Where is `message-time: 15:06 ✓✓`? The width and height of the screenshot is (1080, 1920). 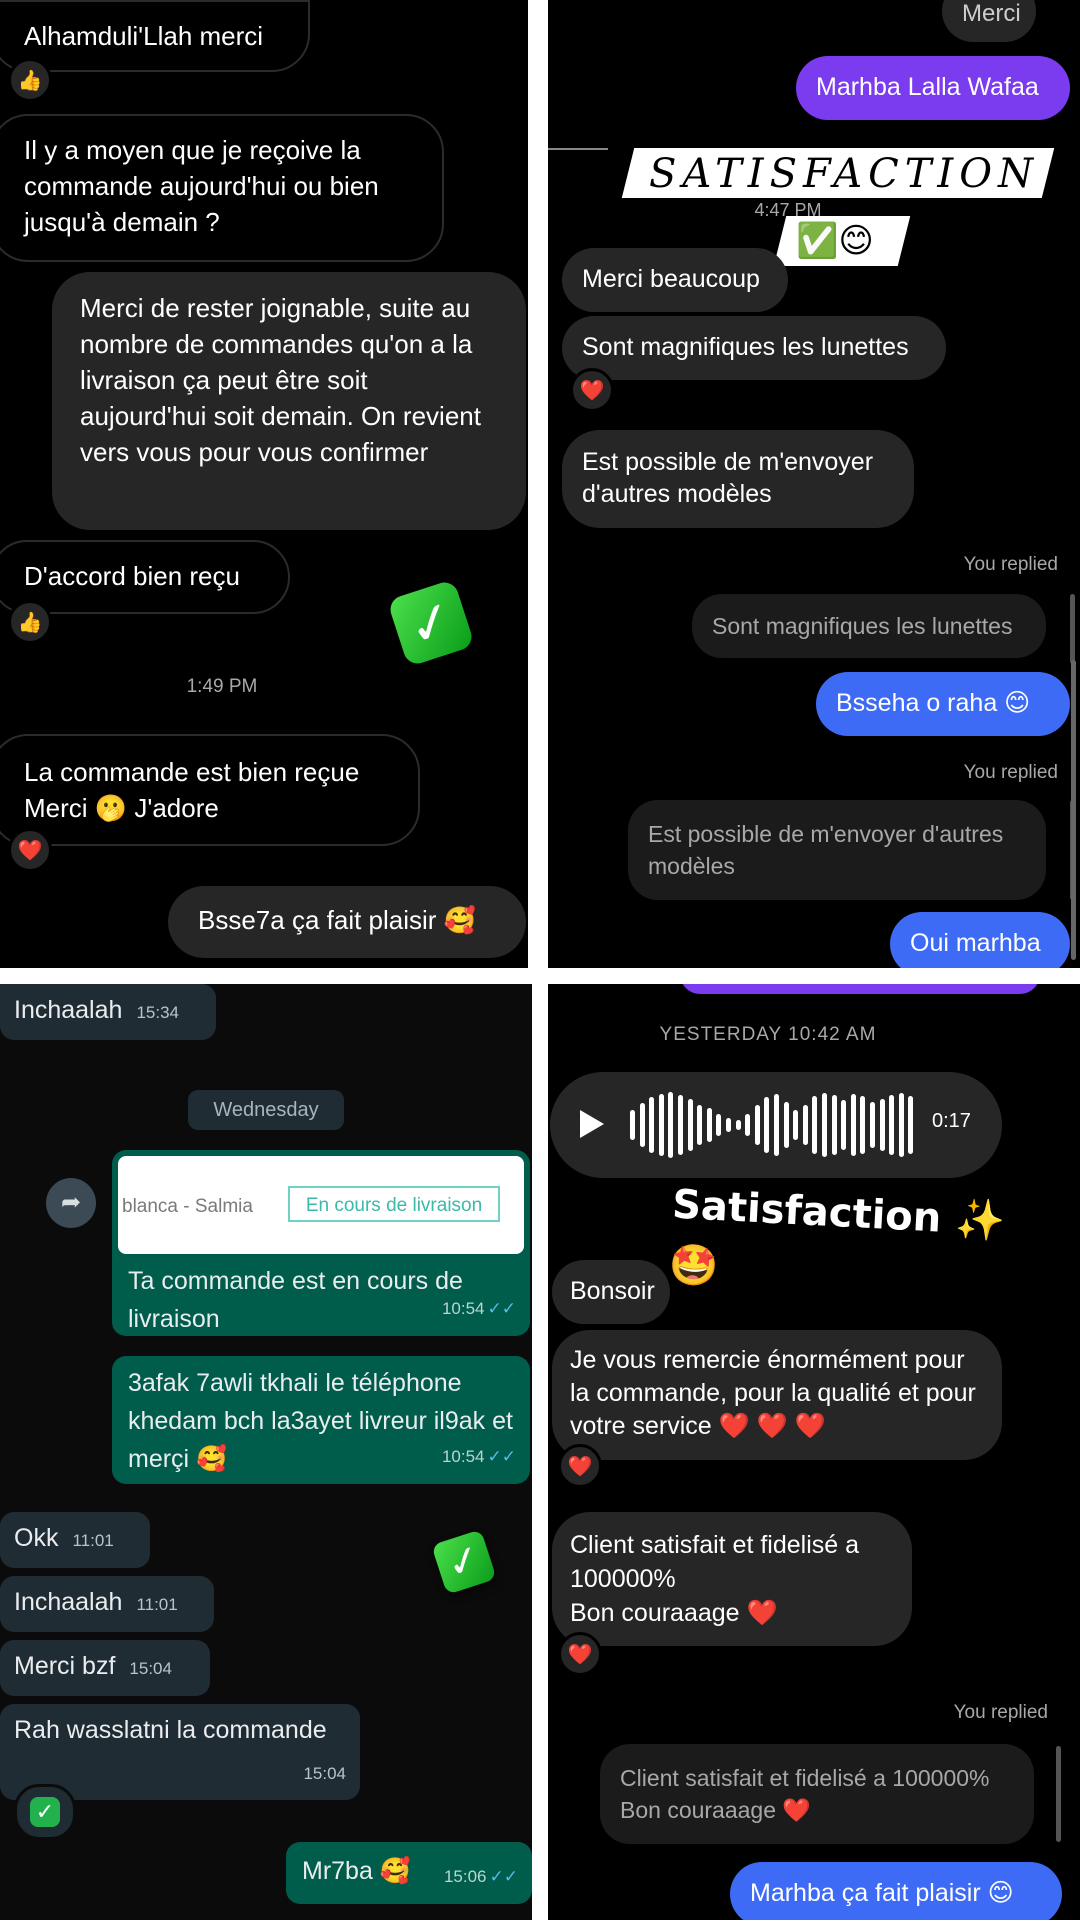 message-time: 15:06 ✓✓ is located at coordinates (481, 1876).